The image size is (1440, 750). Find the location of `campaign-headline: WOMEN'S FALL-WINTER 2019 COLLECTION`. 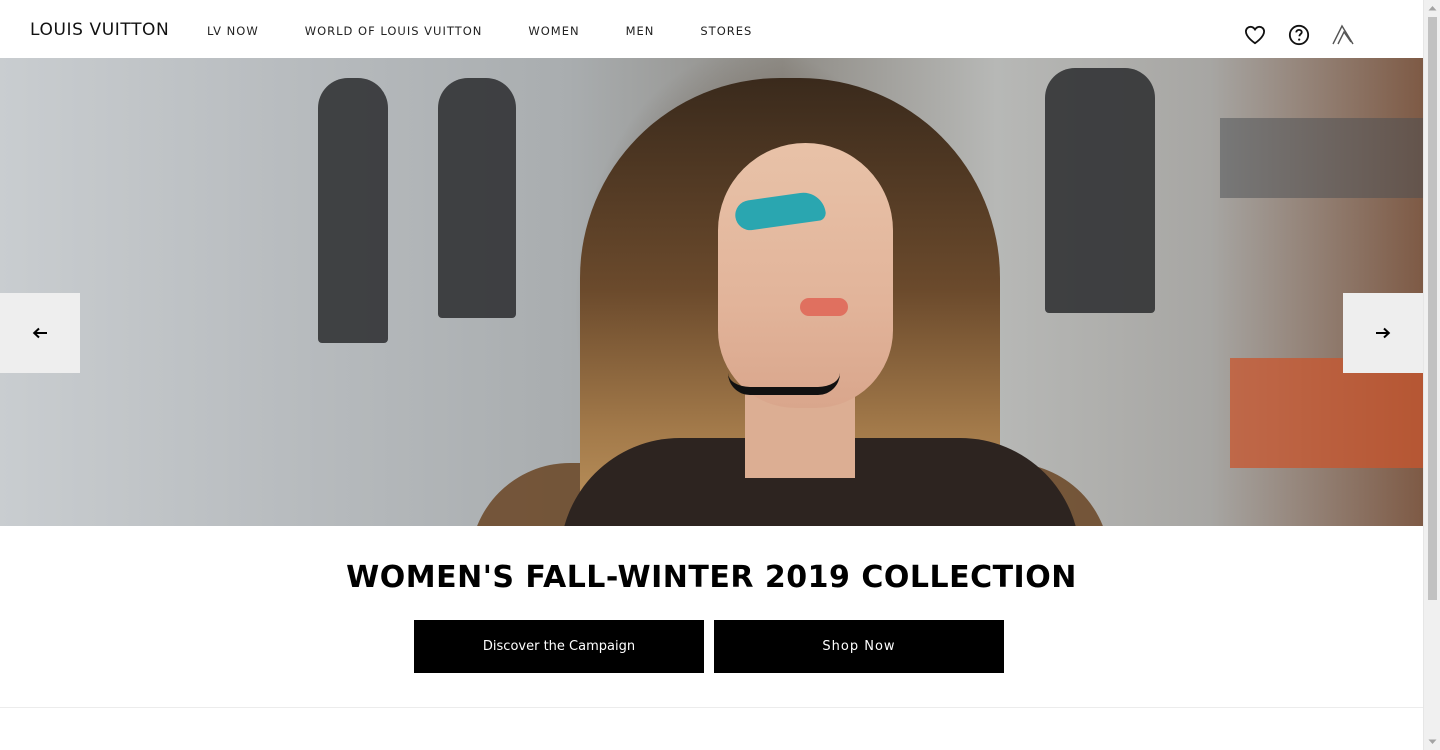

campaign-headline: WOMEN'S FALL-WINTER 2019 COLLECTION is located at coordinates (711, 577).